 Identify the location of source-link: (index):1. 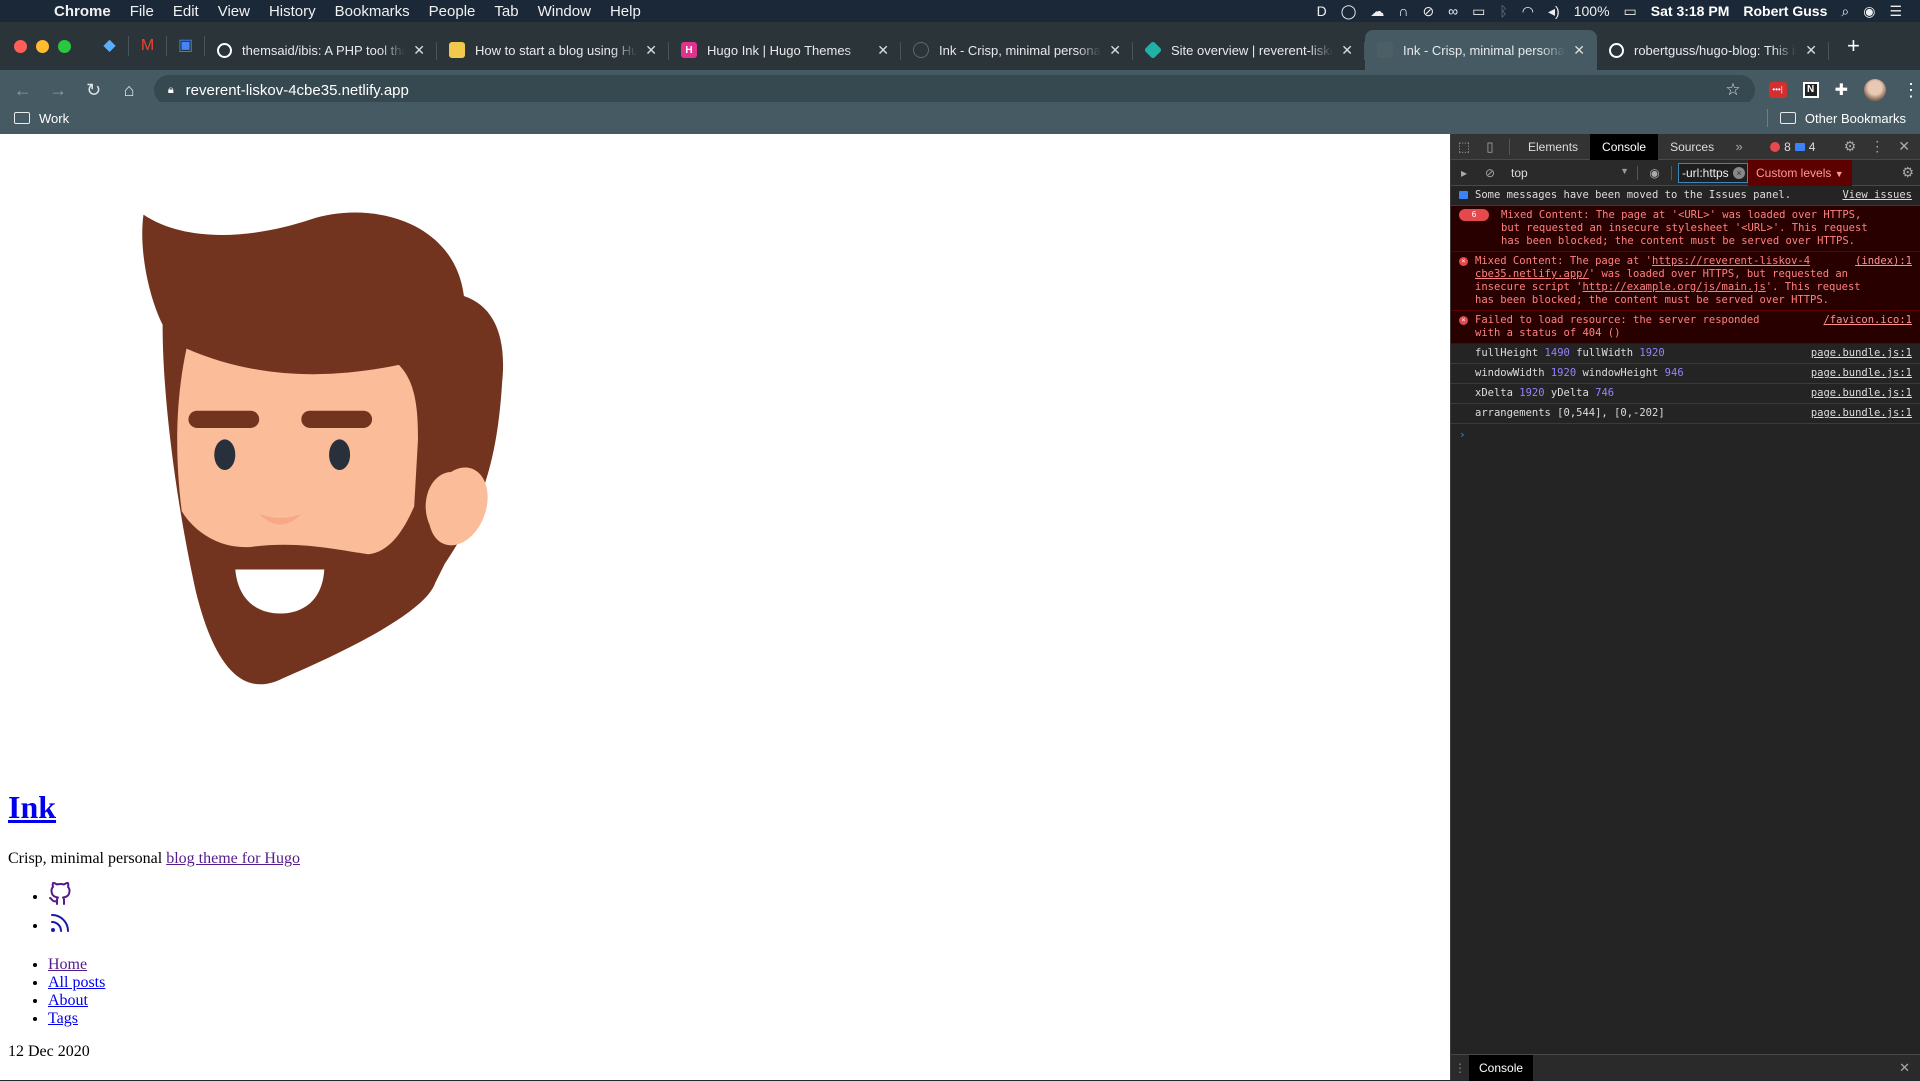
(1883, 261).